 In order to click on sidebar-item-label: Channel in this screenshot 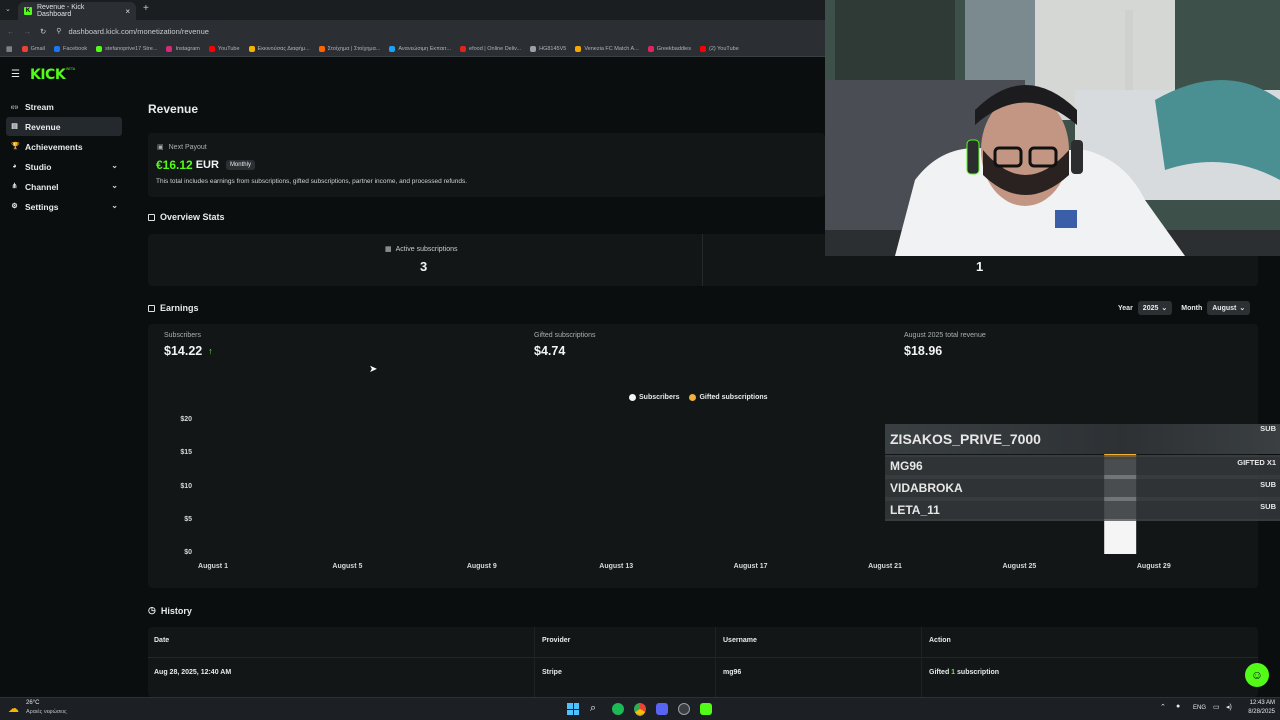, I will do `click(42, 186)`.